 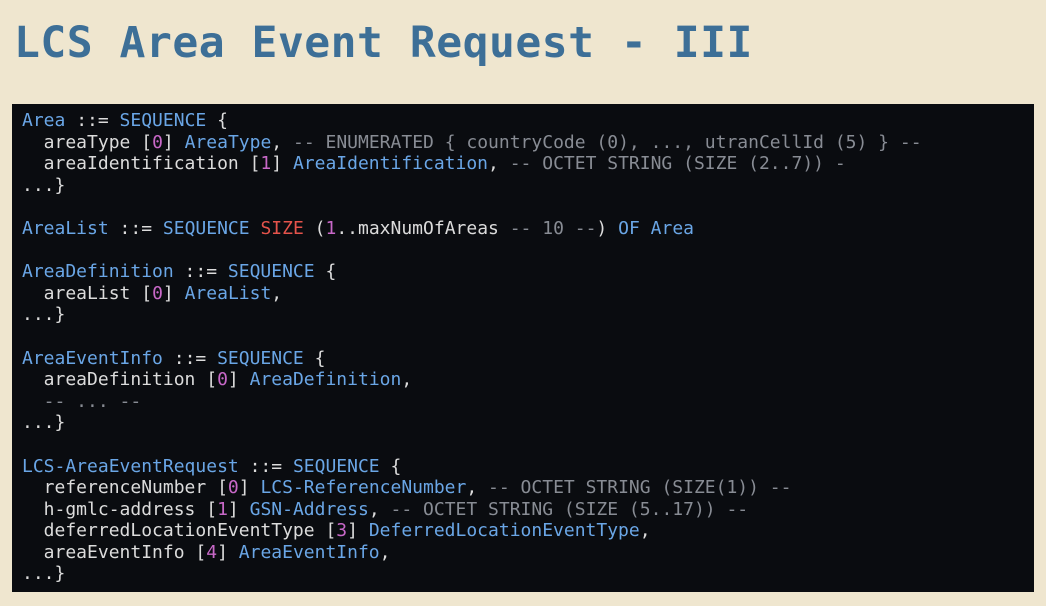 I want to click on code-field-token: deferredLocationEventType, so click(x=174, y=531).